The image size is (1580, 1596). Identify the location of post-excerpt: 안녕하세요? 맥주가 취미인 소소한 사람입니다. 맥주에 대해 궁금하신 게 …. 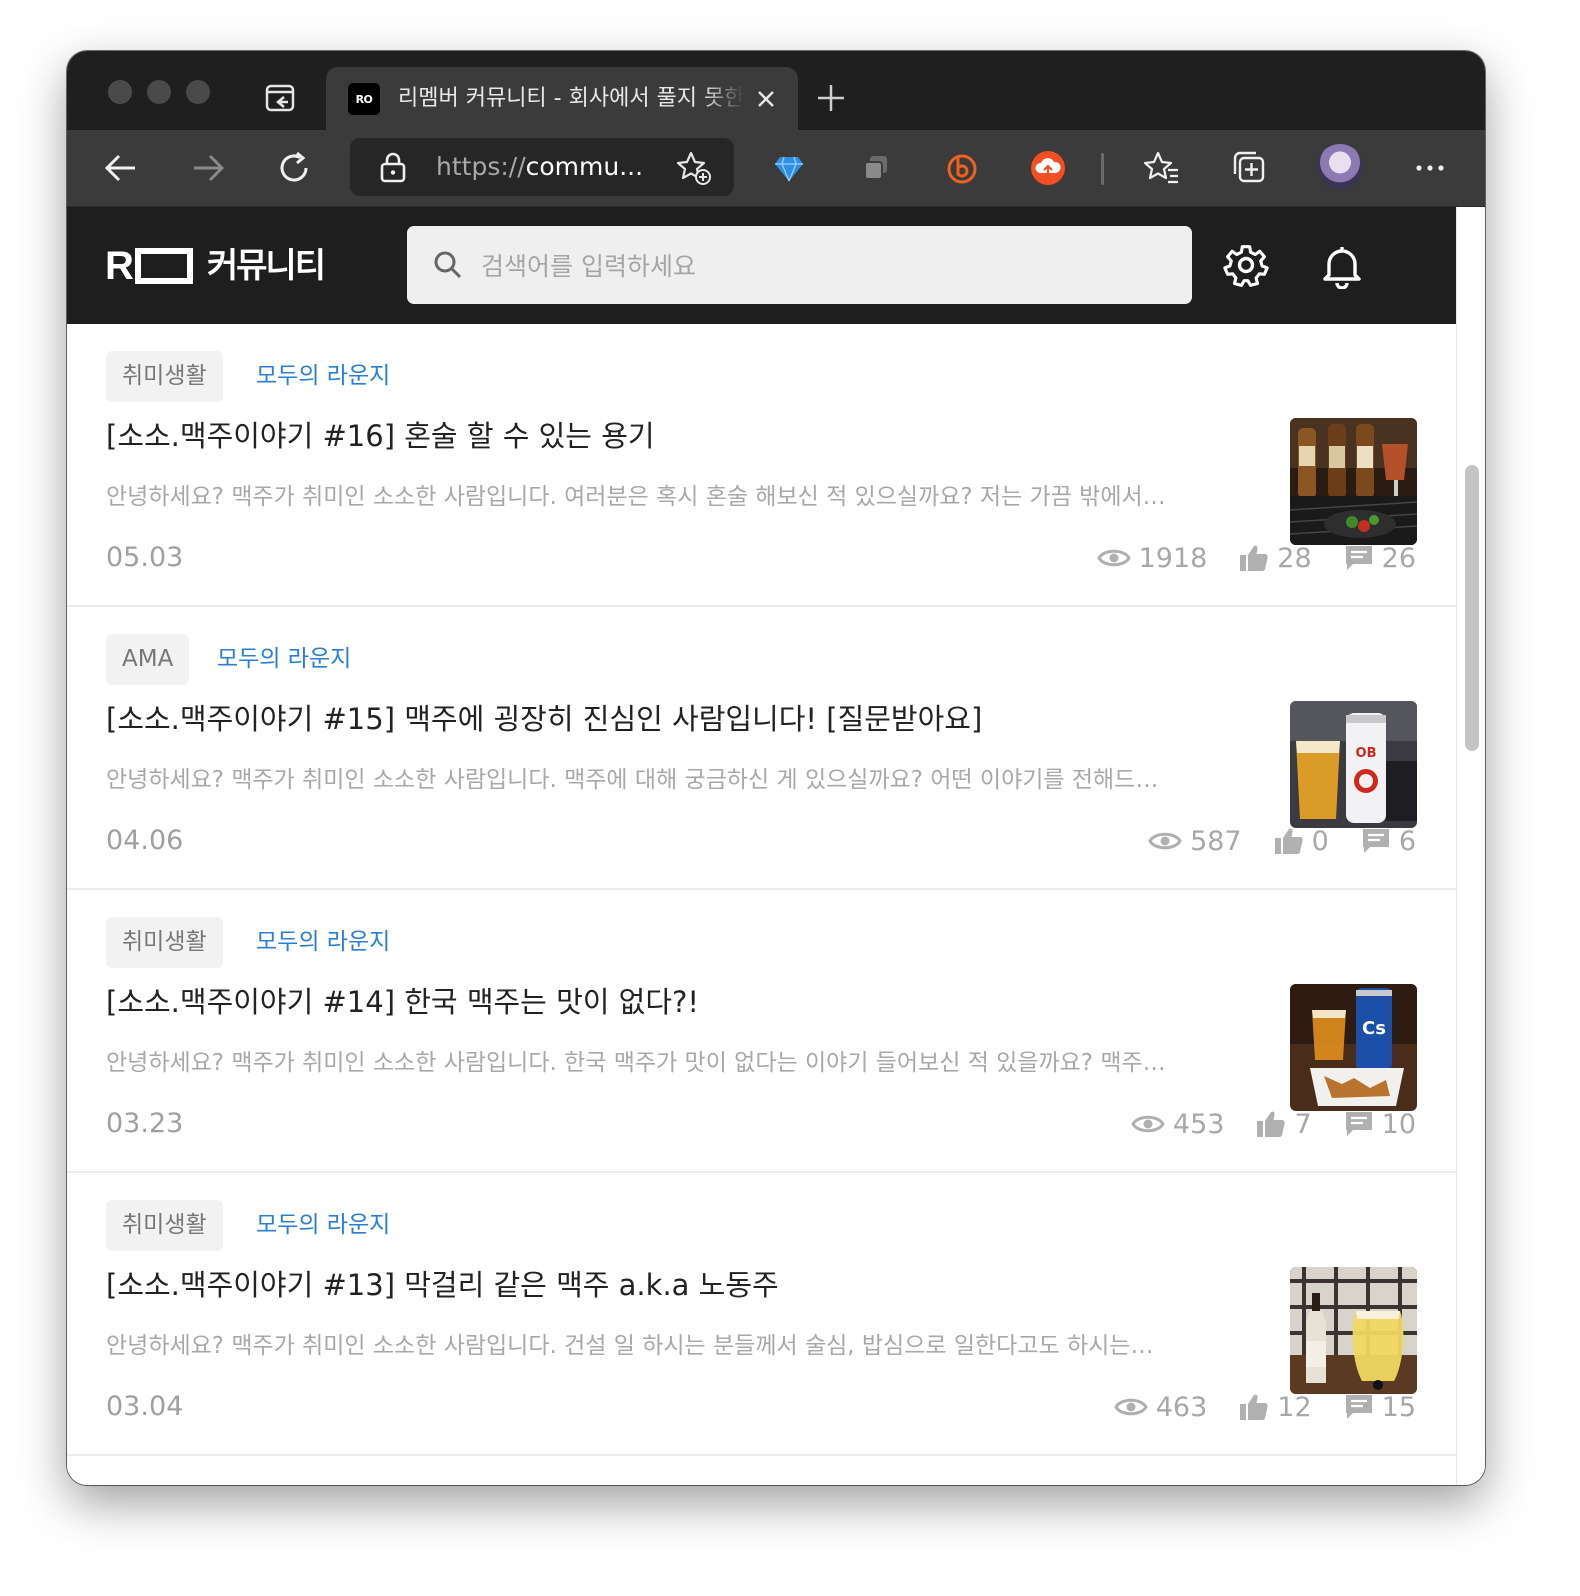
(632, 780).